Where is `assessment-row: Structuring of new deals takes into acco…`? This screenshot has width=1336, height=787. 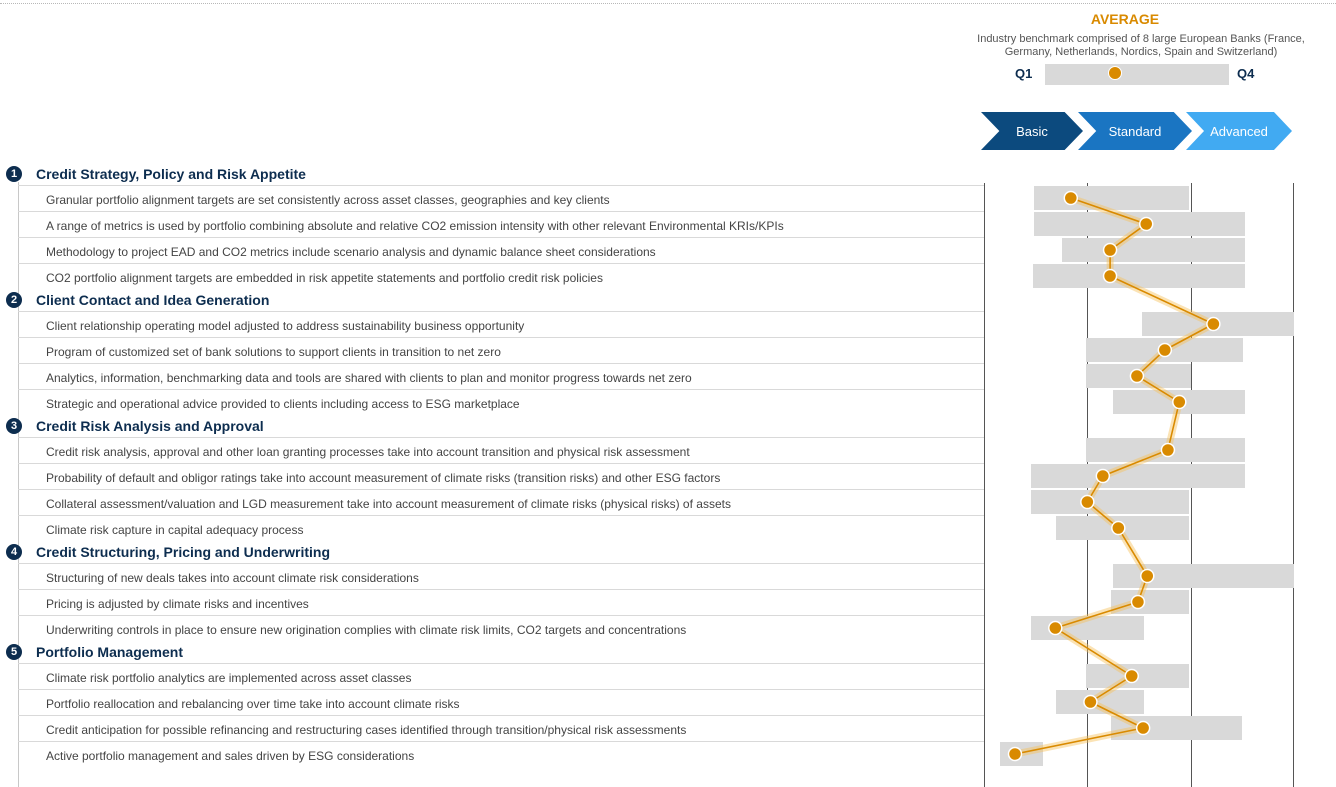
assessment-row: Structuring of new deals takes into acco… is located at coordinates (501, 576).